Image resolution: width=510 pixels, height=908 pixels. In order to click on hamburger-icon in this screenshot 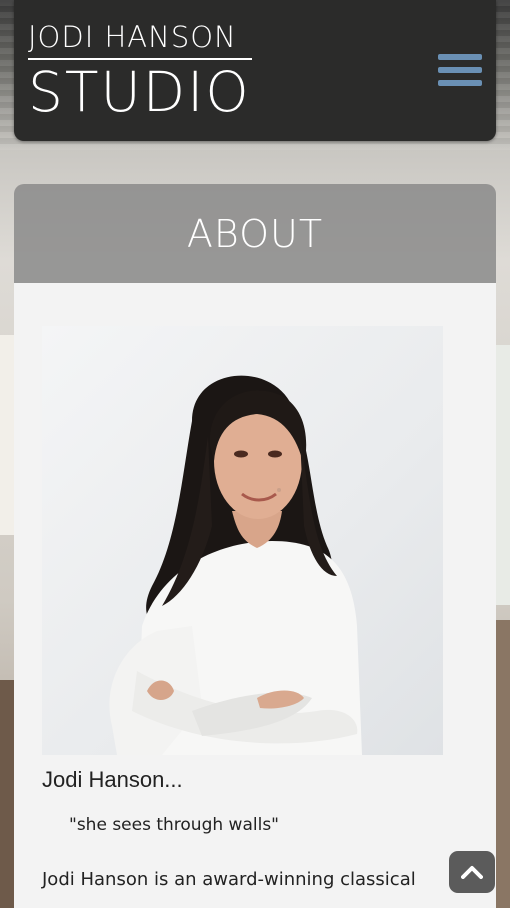, I will do `click(460, 57)`.